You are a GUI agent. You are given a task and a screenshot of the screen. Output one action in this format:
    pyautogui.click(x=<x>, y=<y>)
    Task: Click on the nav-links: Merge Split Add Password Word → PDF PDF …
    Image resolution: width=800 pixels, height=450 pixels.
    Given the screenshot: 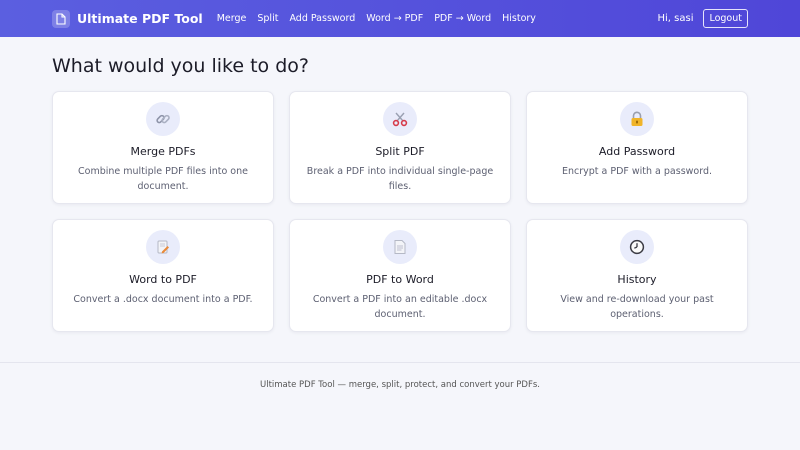 What is the action you would take?
    pyautogui.click(x=376, y=18)
    